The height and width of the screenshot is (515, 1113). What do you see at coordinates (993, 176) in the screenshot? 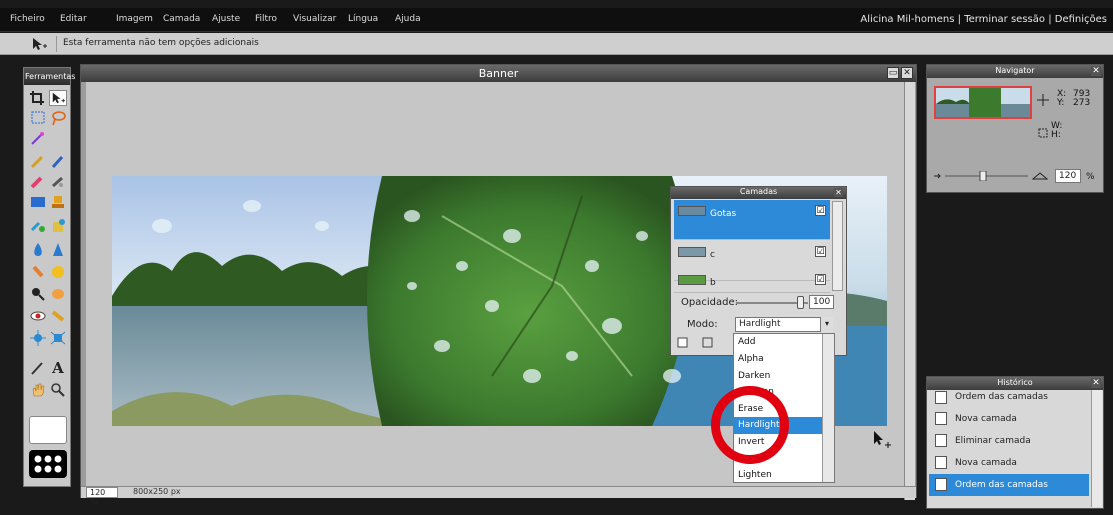
I see `zoom-slider` at bounding box center [993, 176].